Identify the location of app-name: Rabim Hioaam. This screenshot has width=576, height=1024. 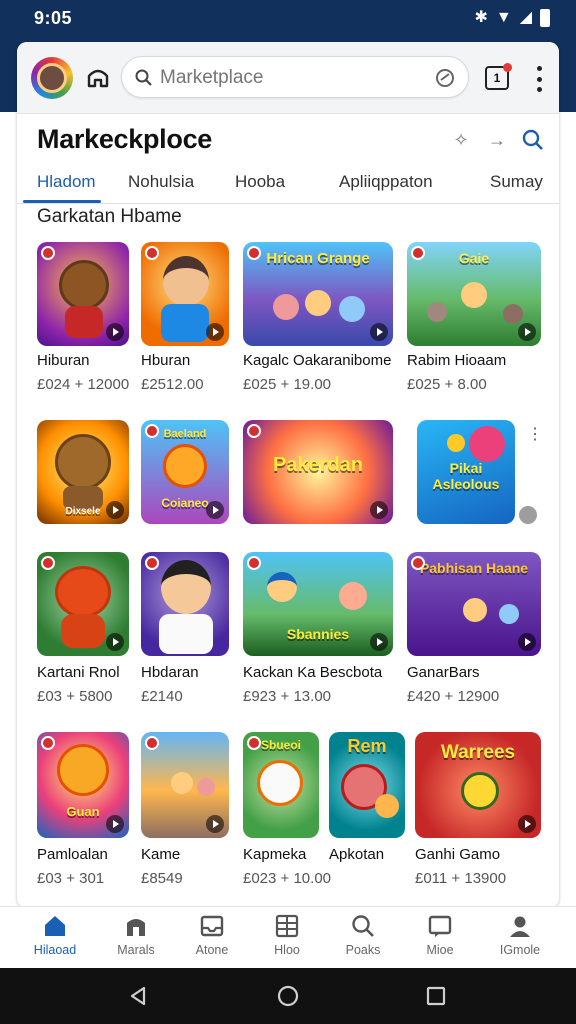
(457, 360).